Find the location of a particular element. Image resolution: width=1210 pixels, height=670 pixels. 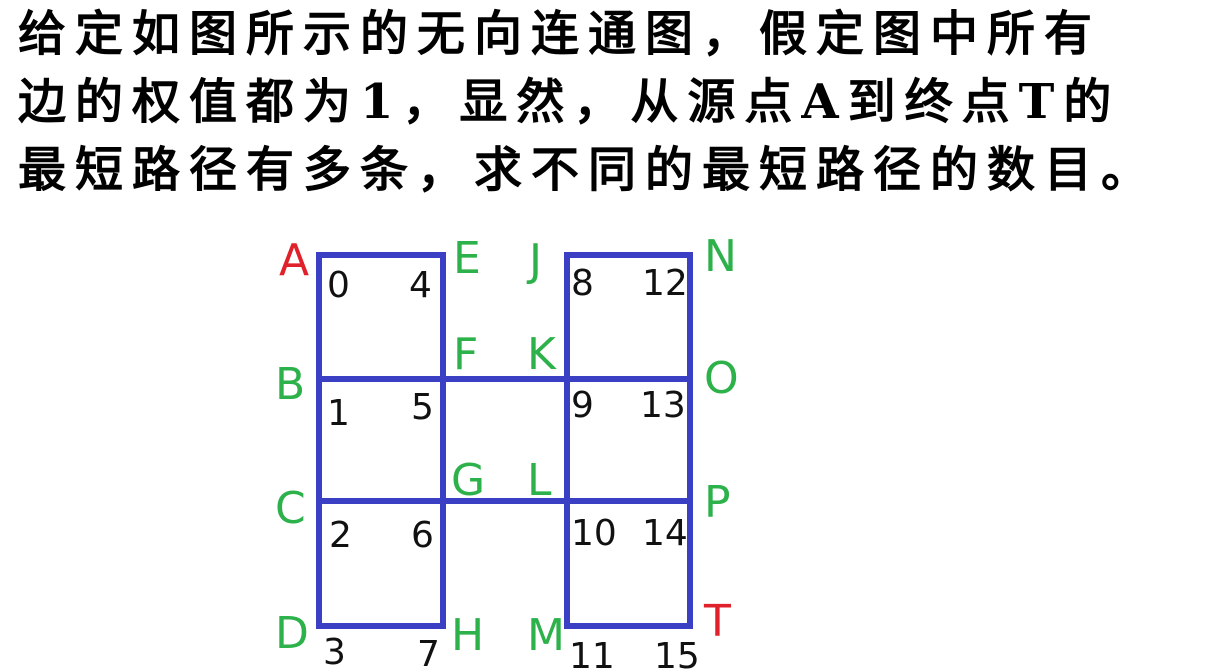

node-label-g: G is located at coordinates (468, 480).